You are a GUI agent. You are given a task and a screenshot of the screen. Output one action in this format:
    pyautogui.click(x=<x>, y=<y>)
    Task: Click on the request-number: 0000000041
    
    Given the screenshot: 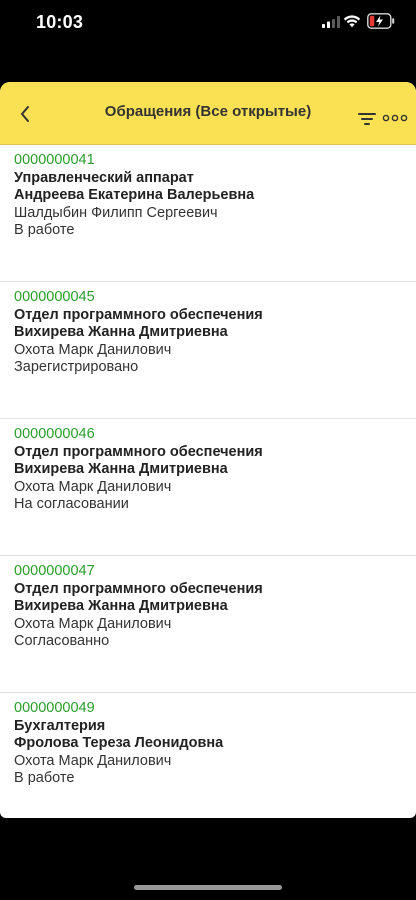 What is the action you would take?
    pyautogui.click(x=54, y=160)
    